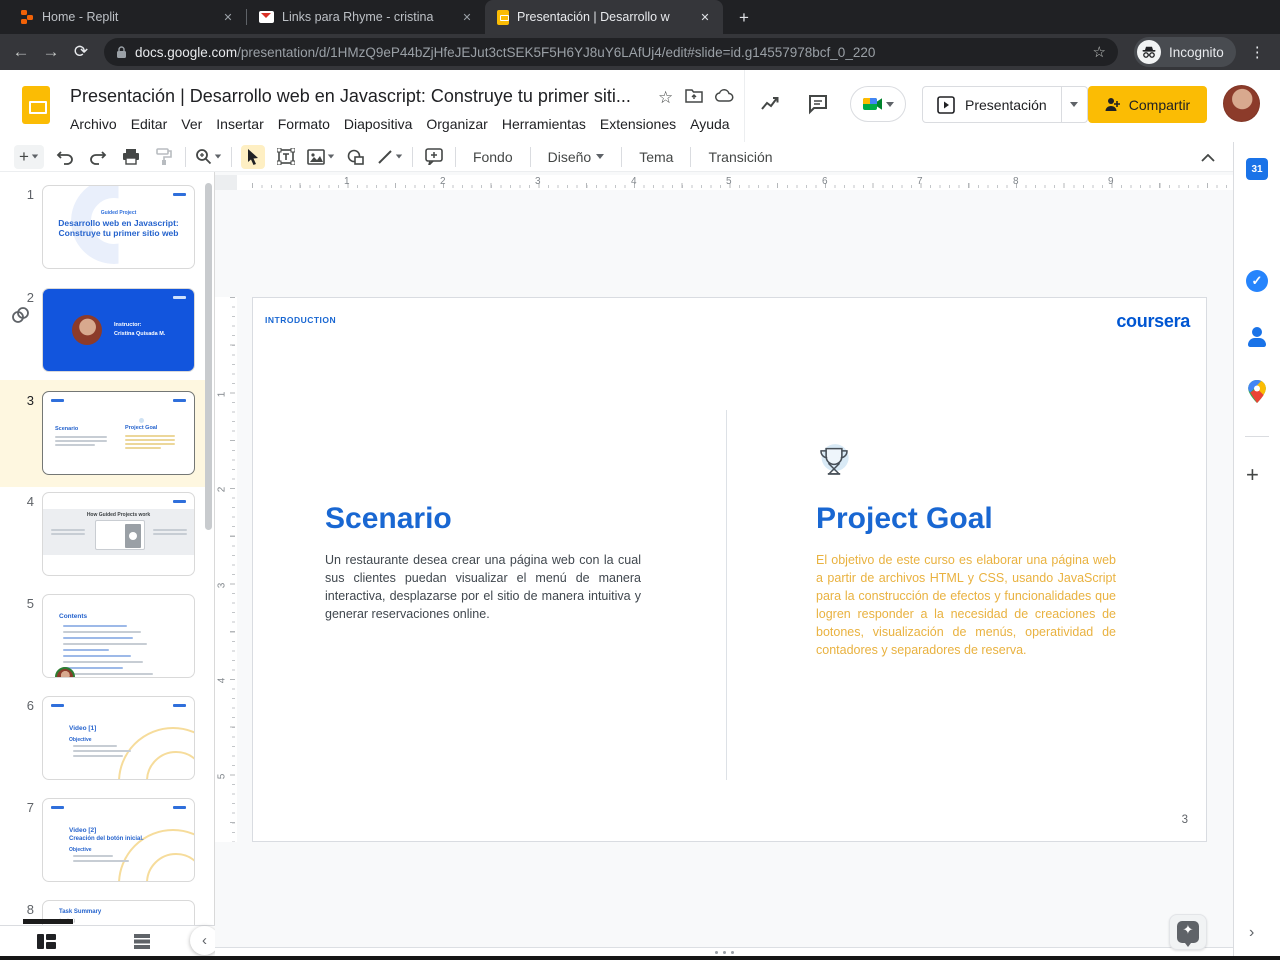  I want to click on tab-presentacion-active: Presentación | Desarrollo w ✕, so click(604, 17).